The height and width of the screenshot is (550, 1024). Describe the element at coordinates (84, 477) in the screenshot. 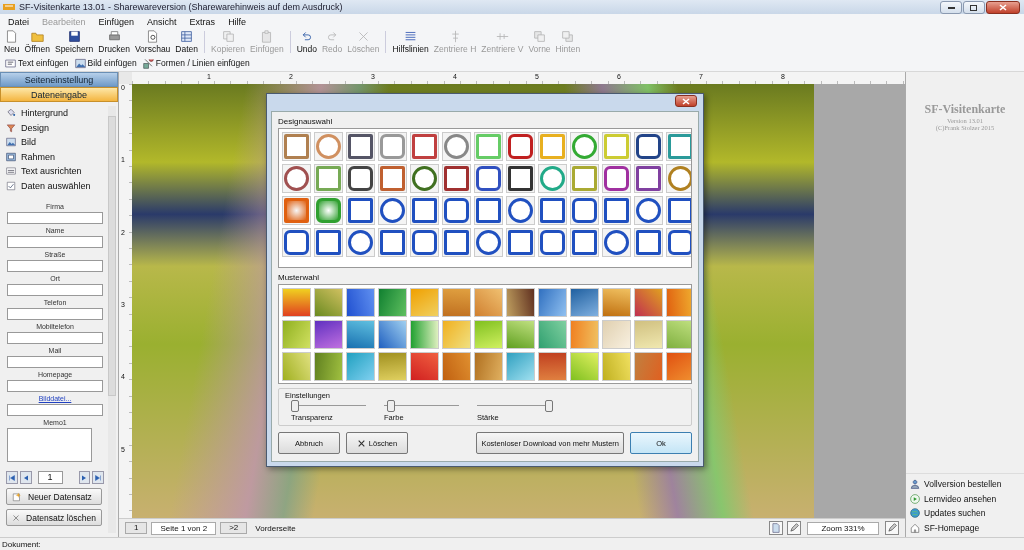

I see `next-record-button` at that location.